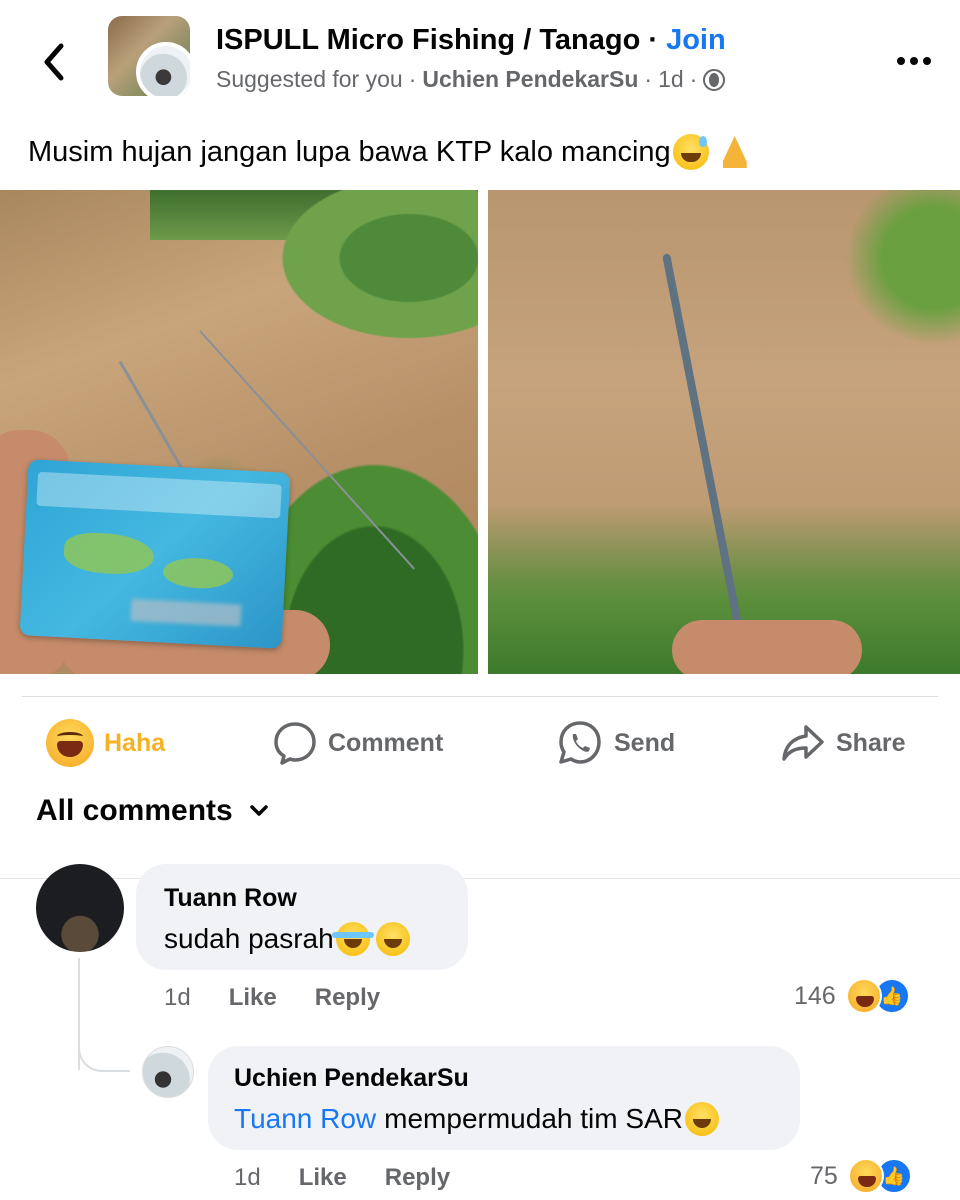  Describe the element at coordinates (386, 742) in the screenshot. I see `comment-label: Comment` at that location.